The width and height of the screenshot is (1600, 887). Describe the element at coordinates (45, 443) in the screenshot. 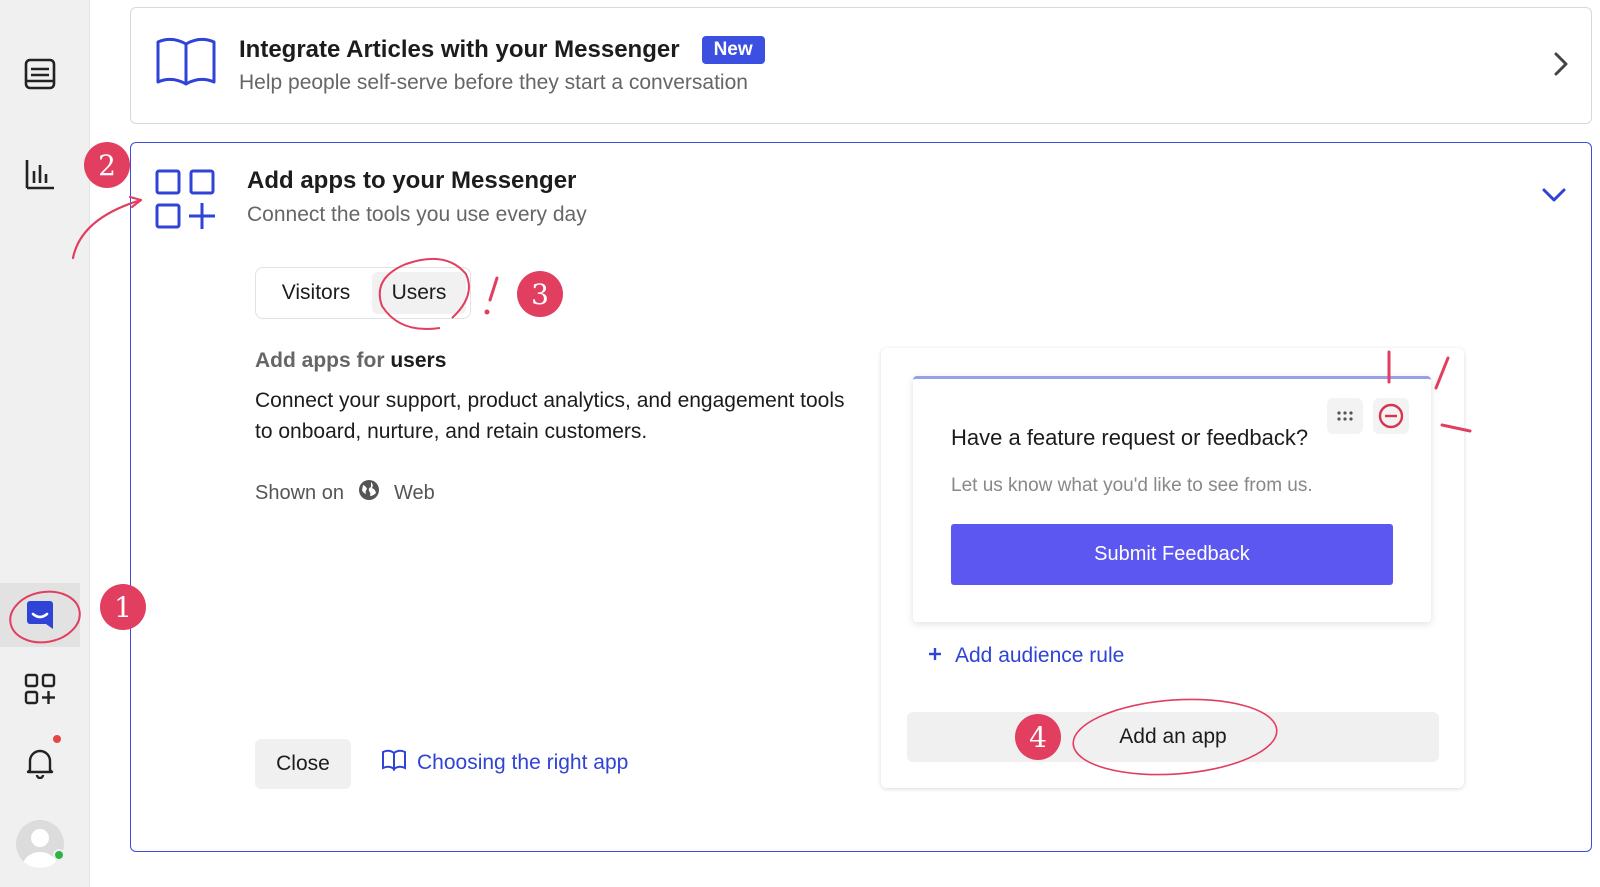

I see `left-sidebar` at that location.